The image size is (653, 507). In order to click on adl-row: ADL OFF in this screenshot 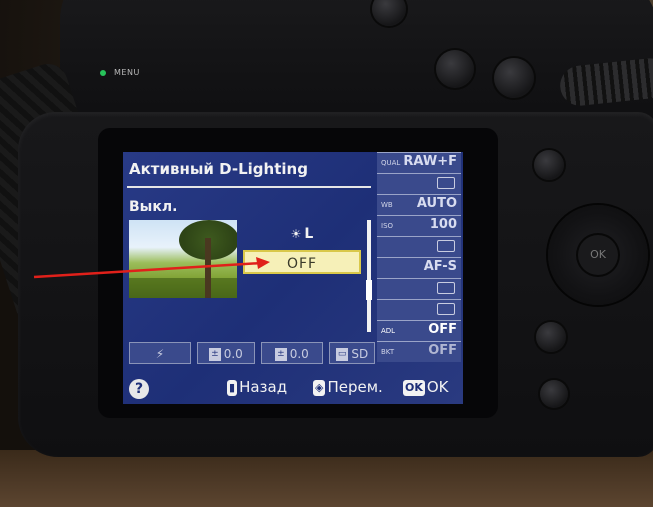, I will do `click(419, 330)`.